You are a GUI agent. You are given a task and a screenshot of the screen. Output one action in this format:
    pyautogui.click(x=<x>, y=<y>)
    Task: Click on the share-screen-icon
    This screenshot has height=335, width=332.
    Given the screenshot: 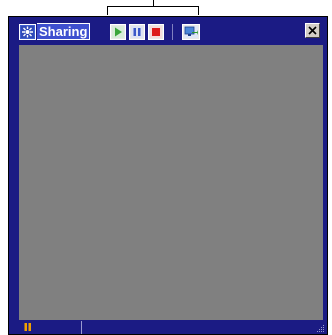 What is the action you would take?
    pyautogui.click(x=191, y=32)
    